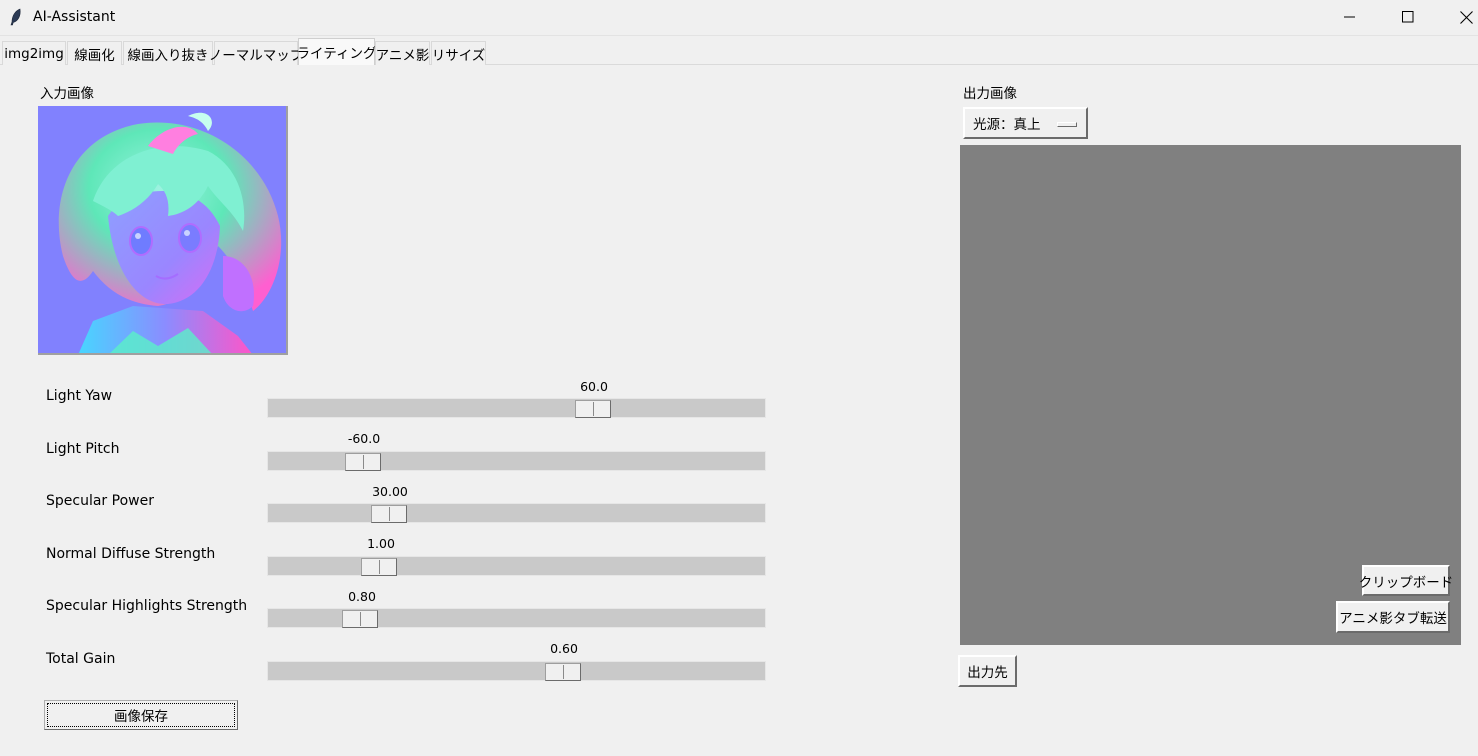 This screenshot has width=1478, height=756. What do you see at coordinates (74, 17) in the screenshot?
I see `window-title: AI-Assistant` at bounding box center [74, 17].